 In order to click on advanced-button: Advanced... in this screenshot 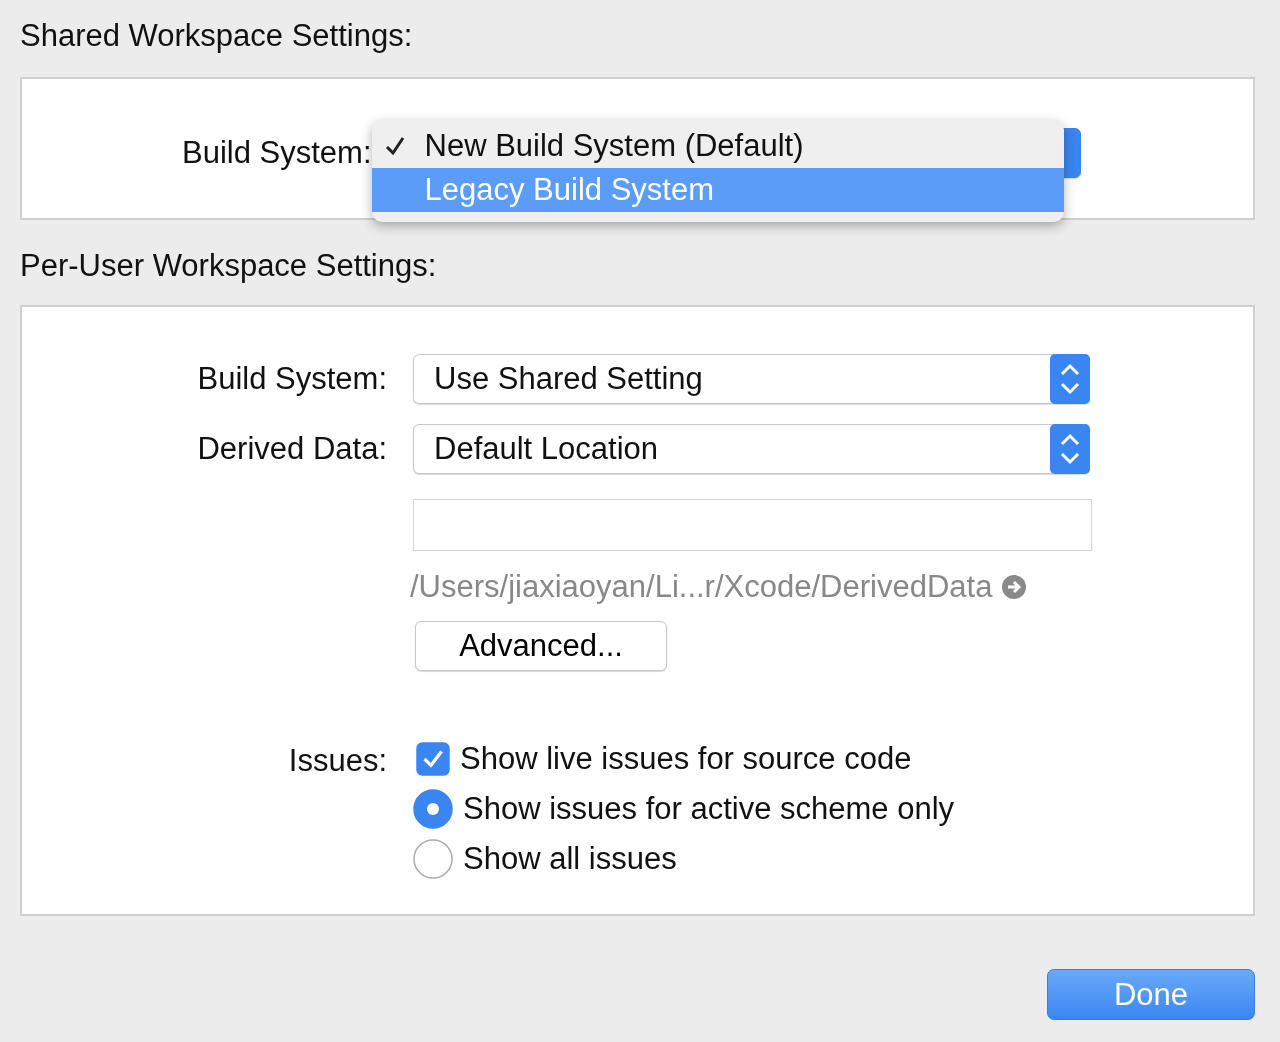, I will do `click(541, 646)`.